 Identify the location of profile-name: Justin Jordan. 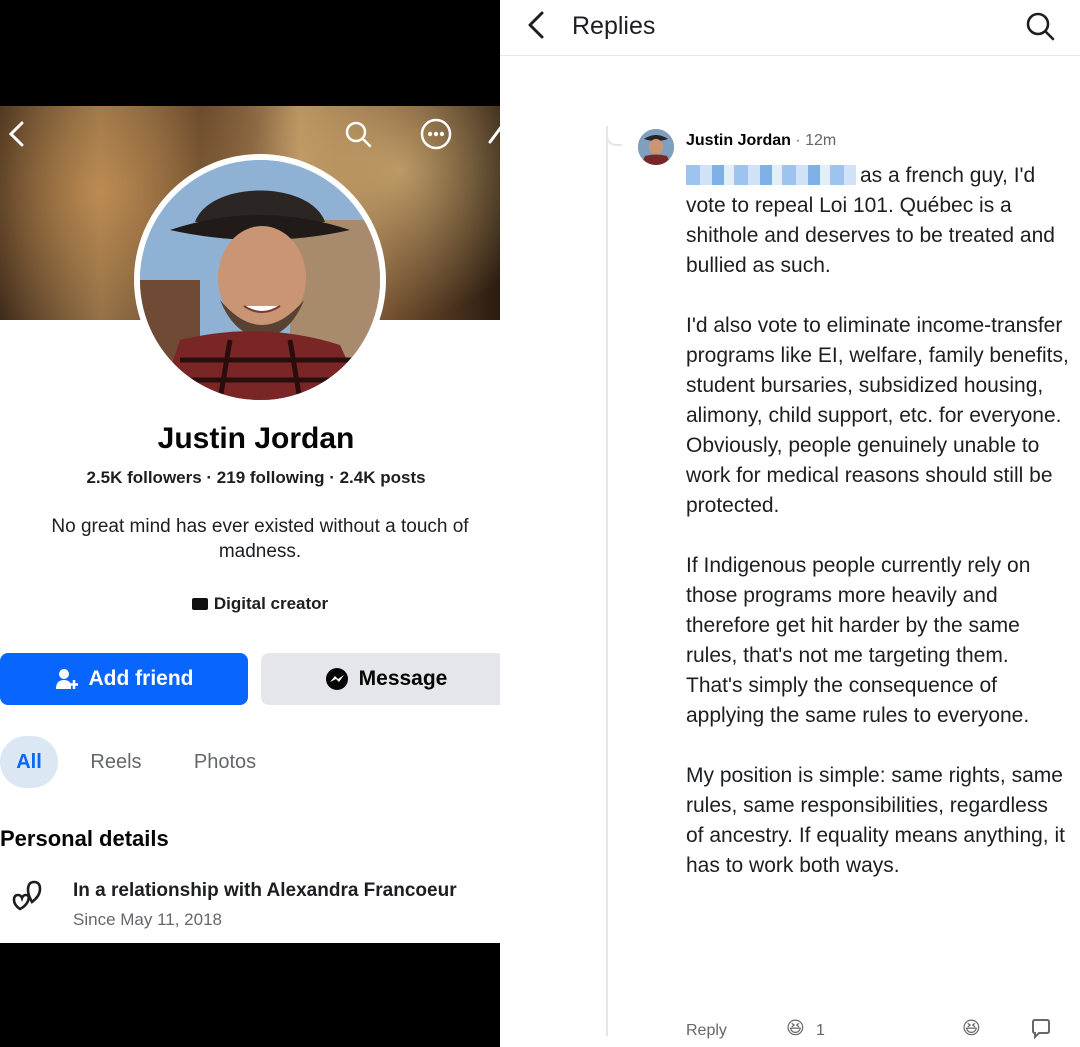
(256, 438).